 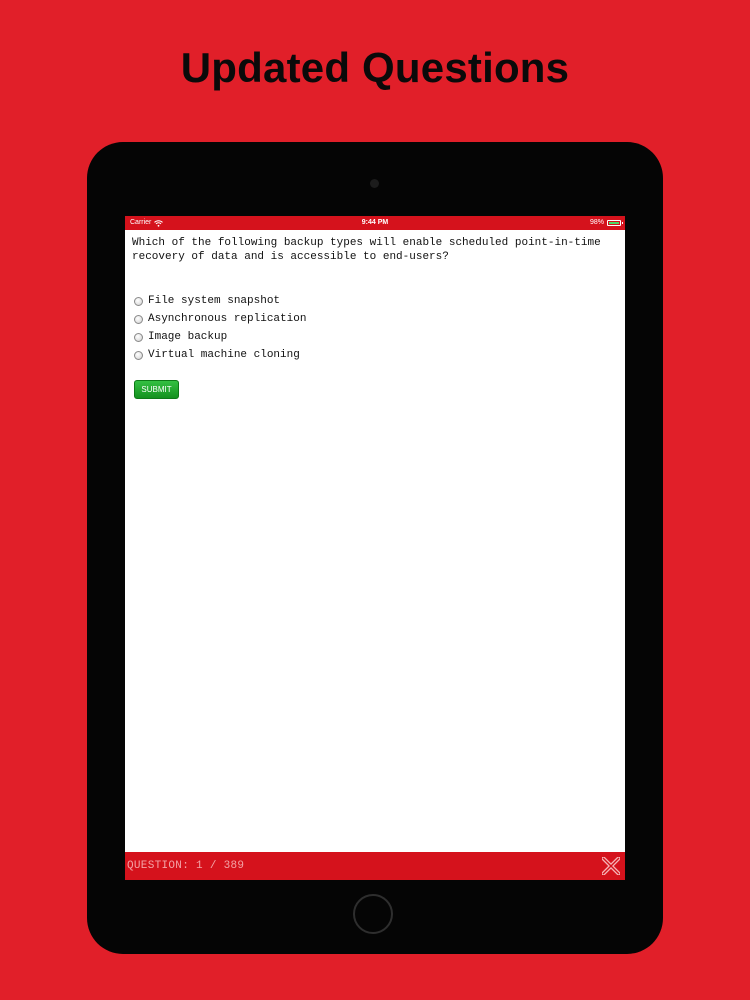 What do you see at coordinates (214, 301) in the screenshot?
I see `answer-option-label: File system snapshot` at bounding box center [214, 301].